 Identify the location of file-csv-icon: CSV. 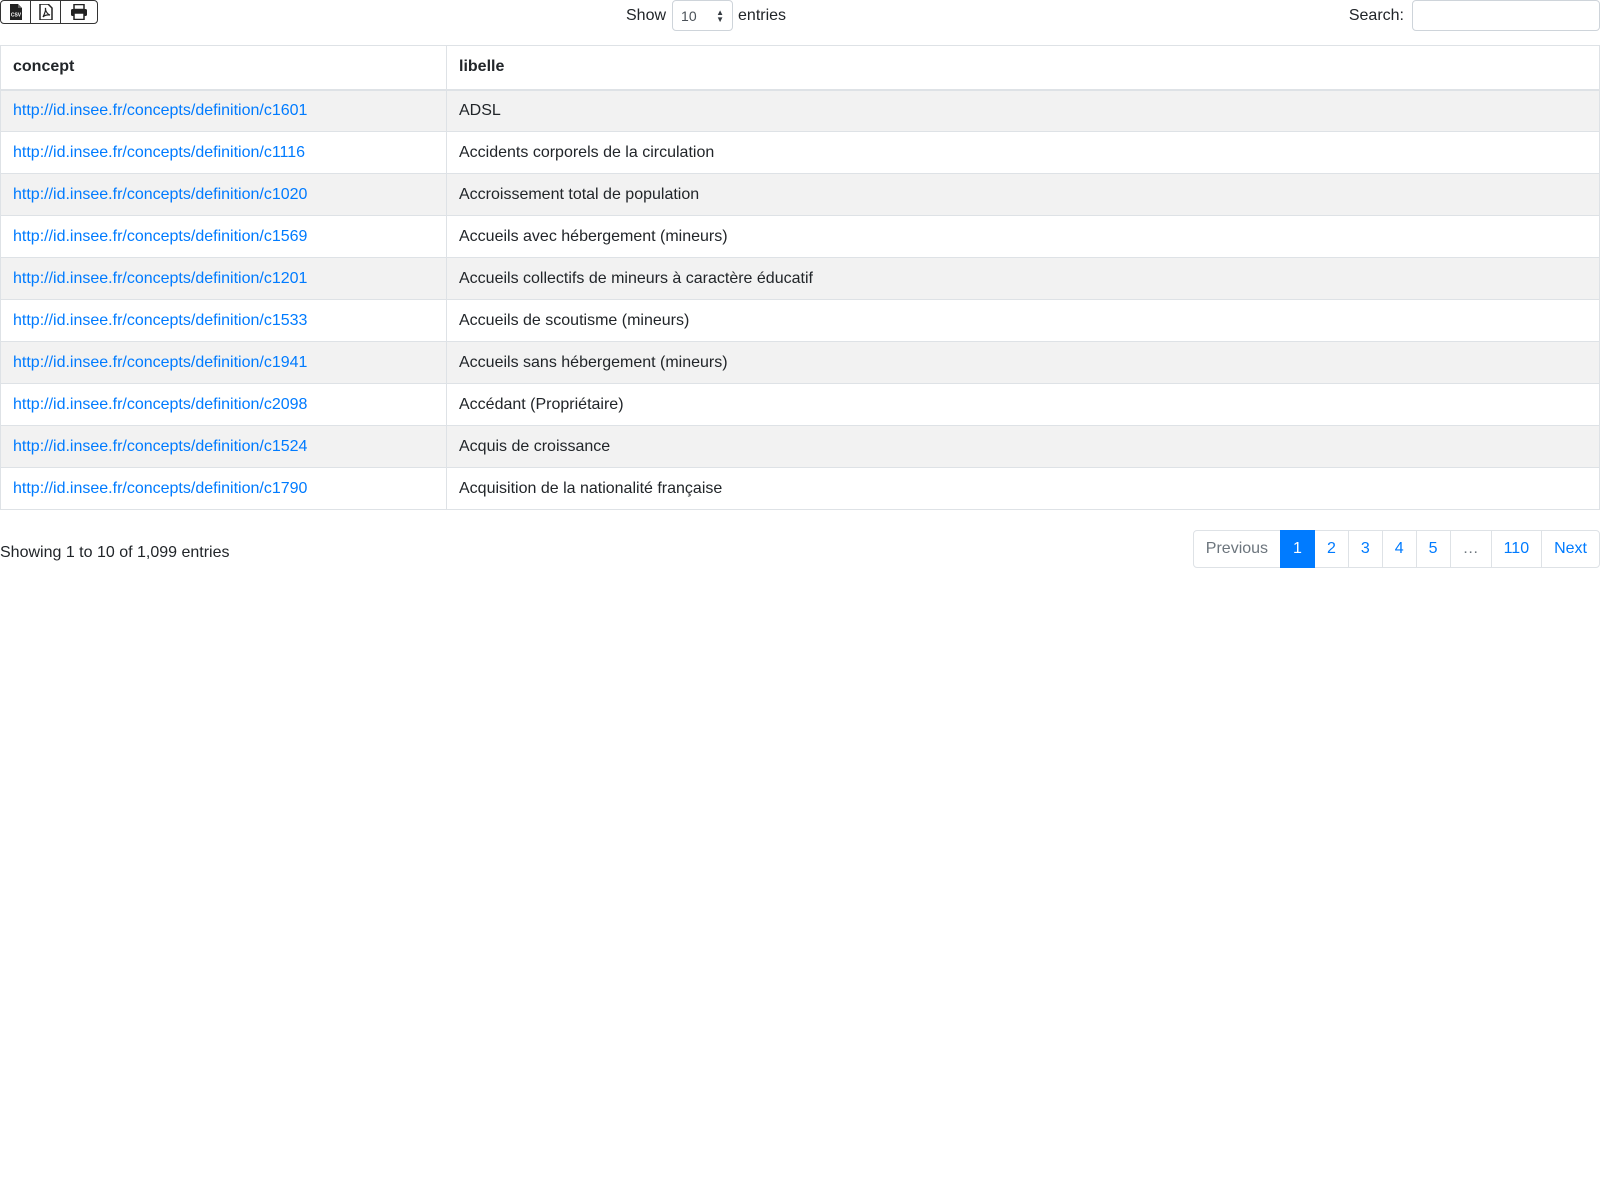
(15, 12).